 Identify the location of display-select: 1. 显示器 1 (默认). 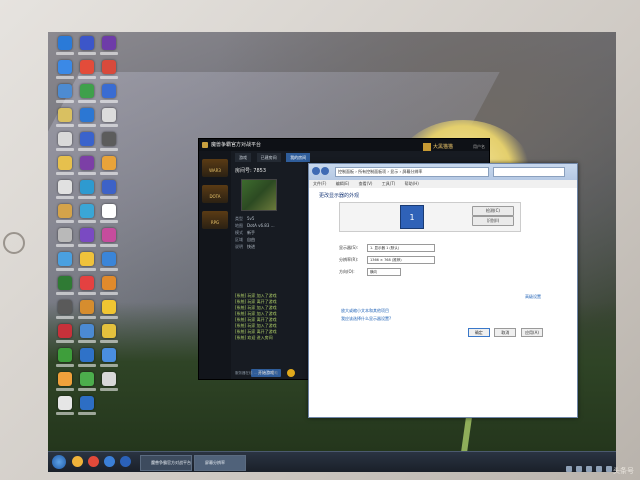
(401, 248).